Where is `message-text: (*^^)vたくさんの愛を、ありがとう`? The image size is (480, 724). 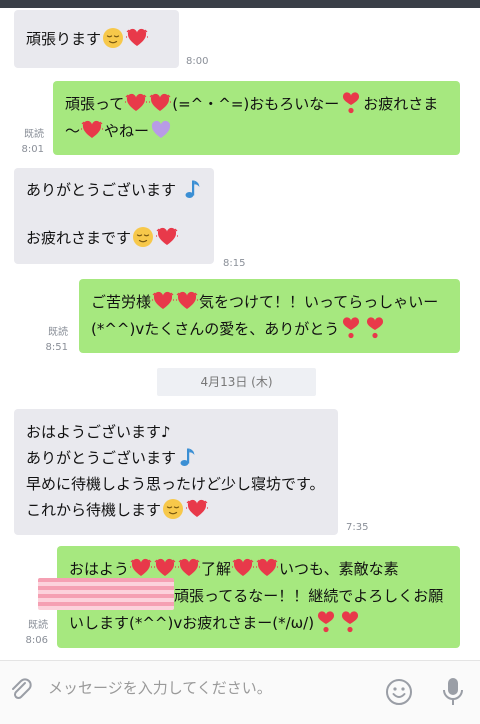 message-text: (*^^)vたくさんの愛を、ありがとう is located at coordinates (215, 329).